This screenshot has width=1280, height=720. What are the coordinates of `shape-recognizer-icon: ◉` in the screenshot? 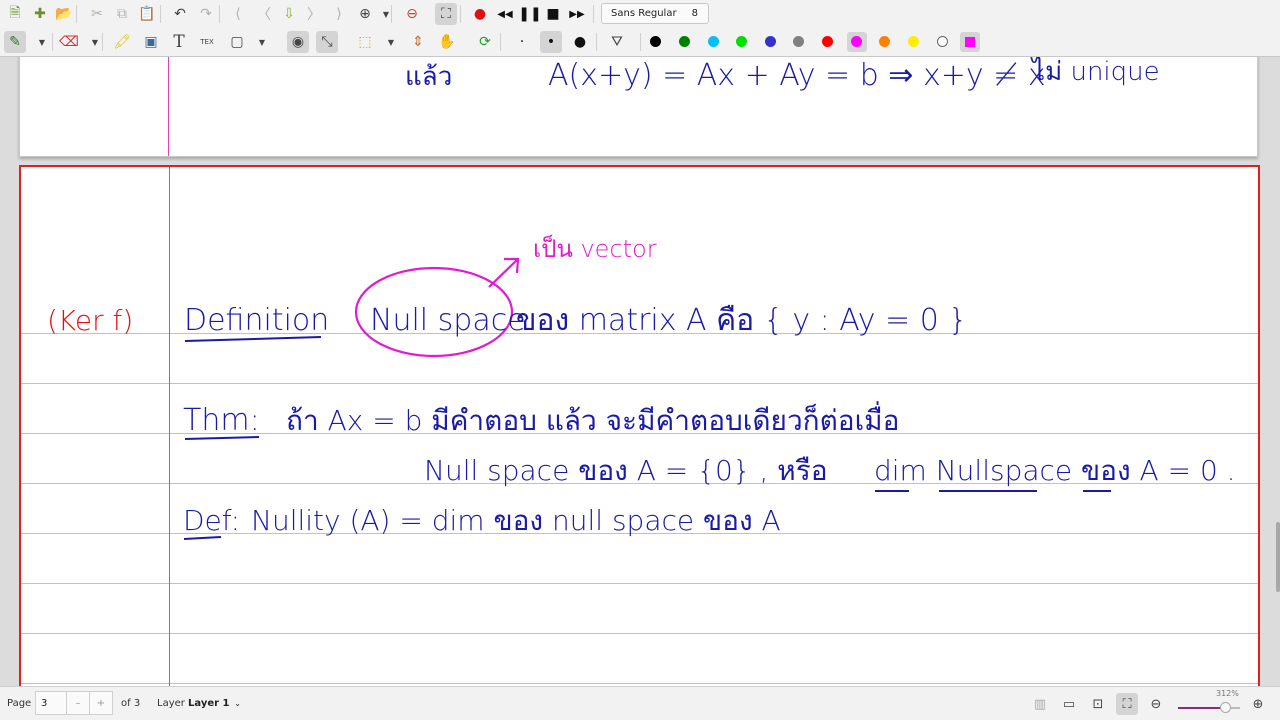 It's located at (298, 42).